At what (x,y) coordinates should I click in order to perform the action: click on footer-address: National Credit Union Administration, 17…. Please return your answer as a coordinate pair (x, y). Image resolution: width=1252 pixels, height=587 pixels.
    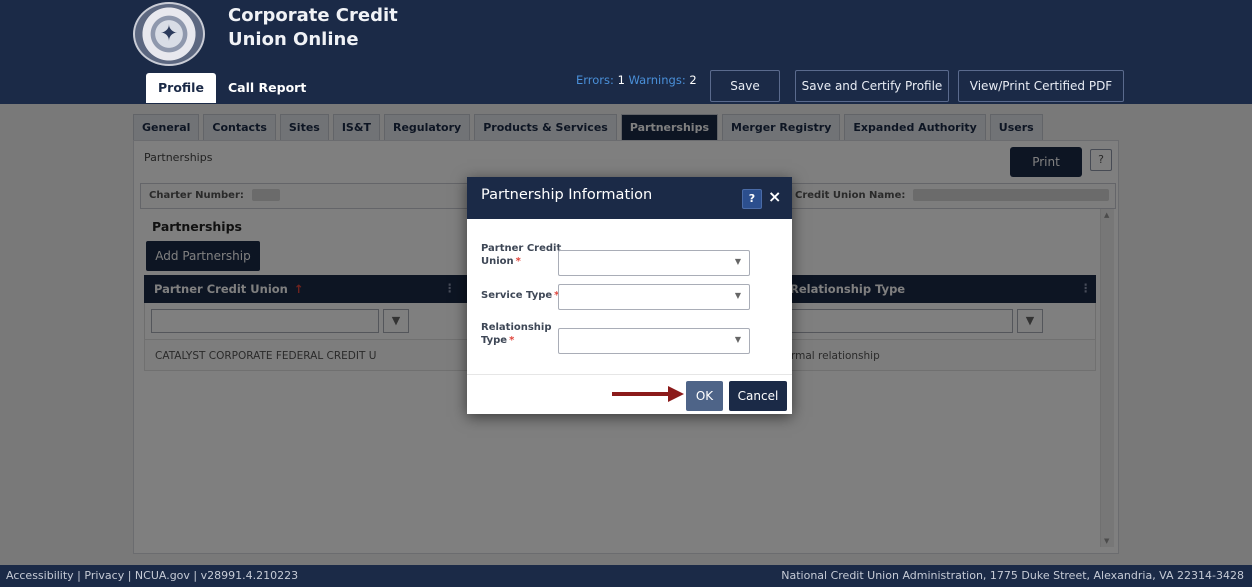
    Looking at the image, I should click on (1012, 575).